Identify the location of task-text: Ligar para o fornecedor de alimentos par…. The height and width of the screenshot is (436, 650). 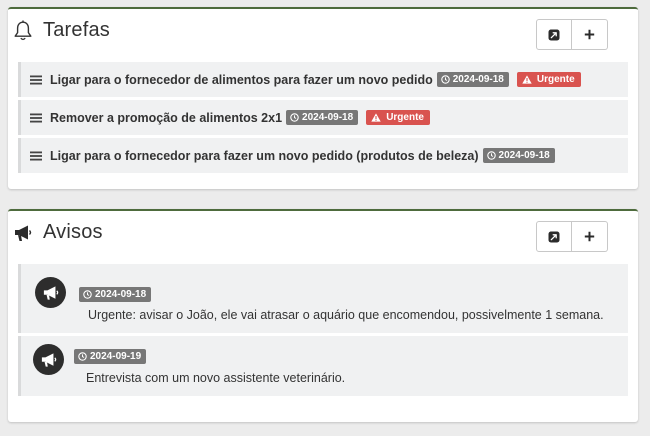
(241, 79).